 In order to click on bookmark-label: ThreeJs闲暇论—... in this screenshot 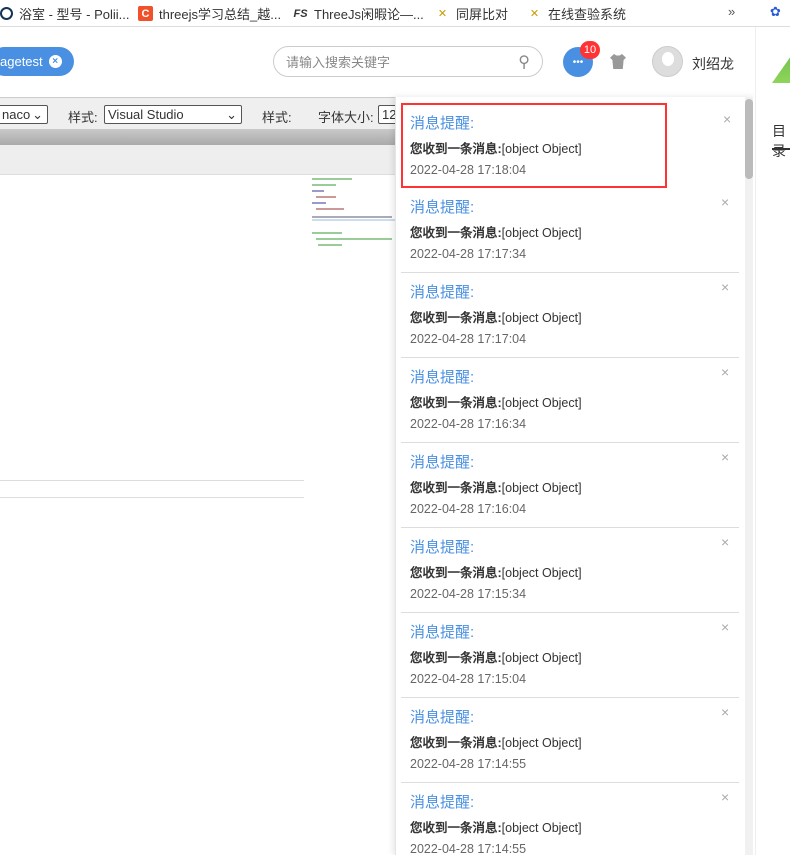, I will do `click(369, 14)`.